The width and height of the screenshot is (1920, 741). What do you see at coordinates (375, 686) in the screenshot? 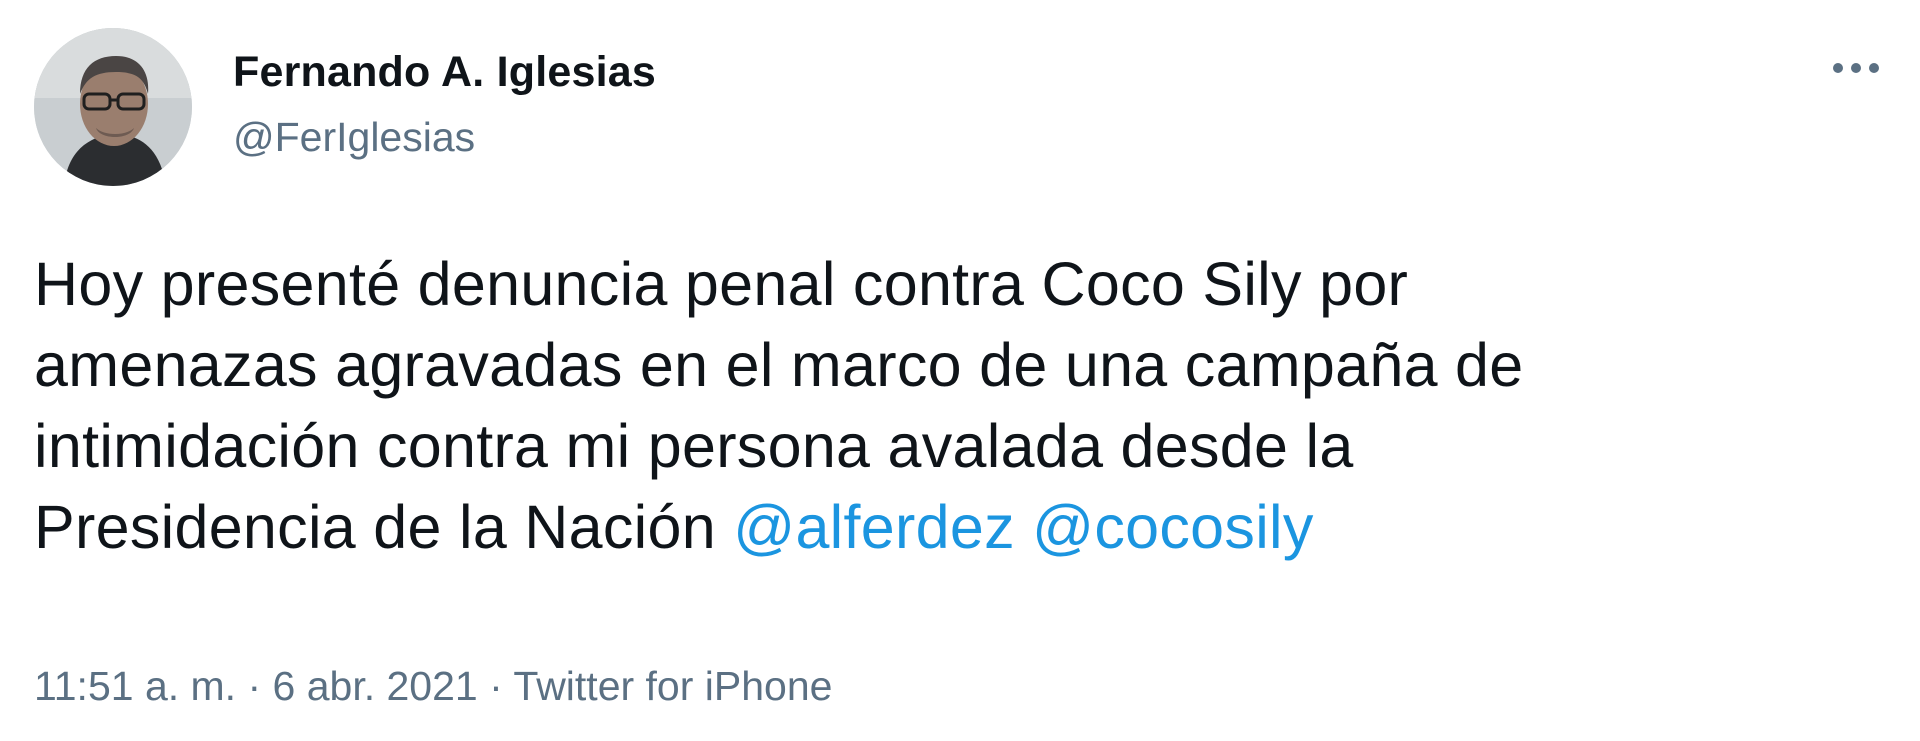
I see `tweet-date: 6 abr. 2021` at bounding box center [375, 686].